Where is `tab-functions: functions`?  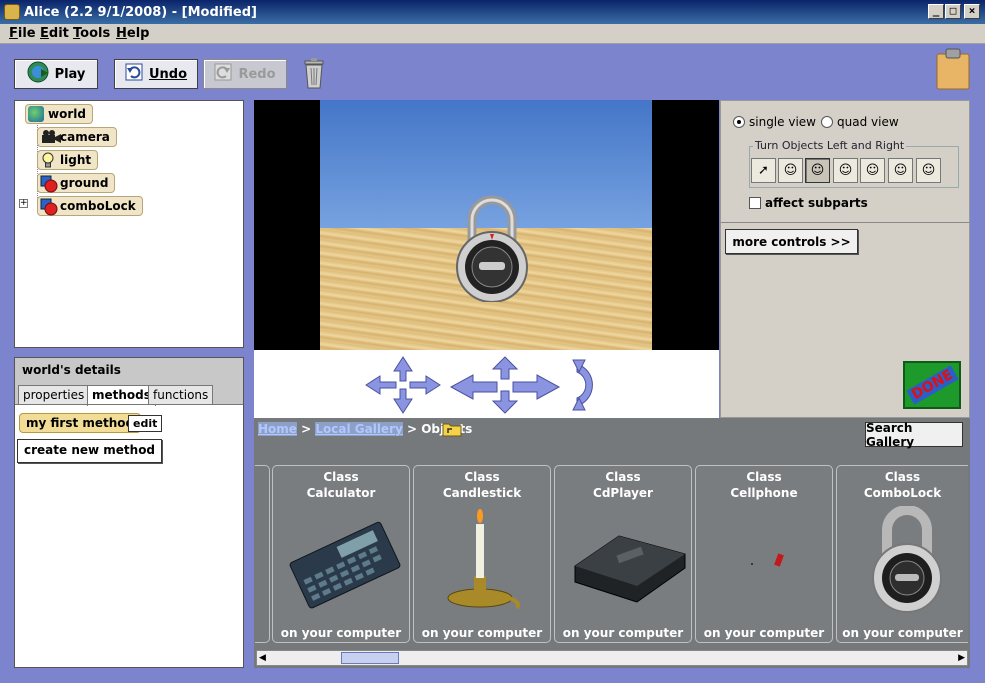
tab-functions: functions is located at coordinates (181, 395).